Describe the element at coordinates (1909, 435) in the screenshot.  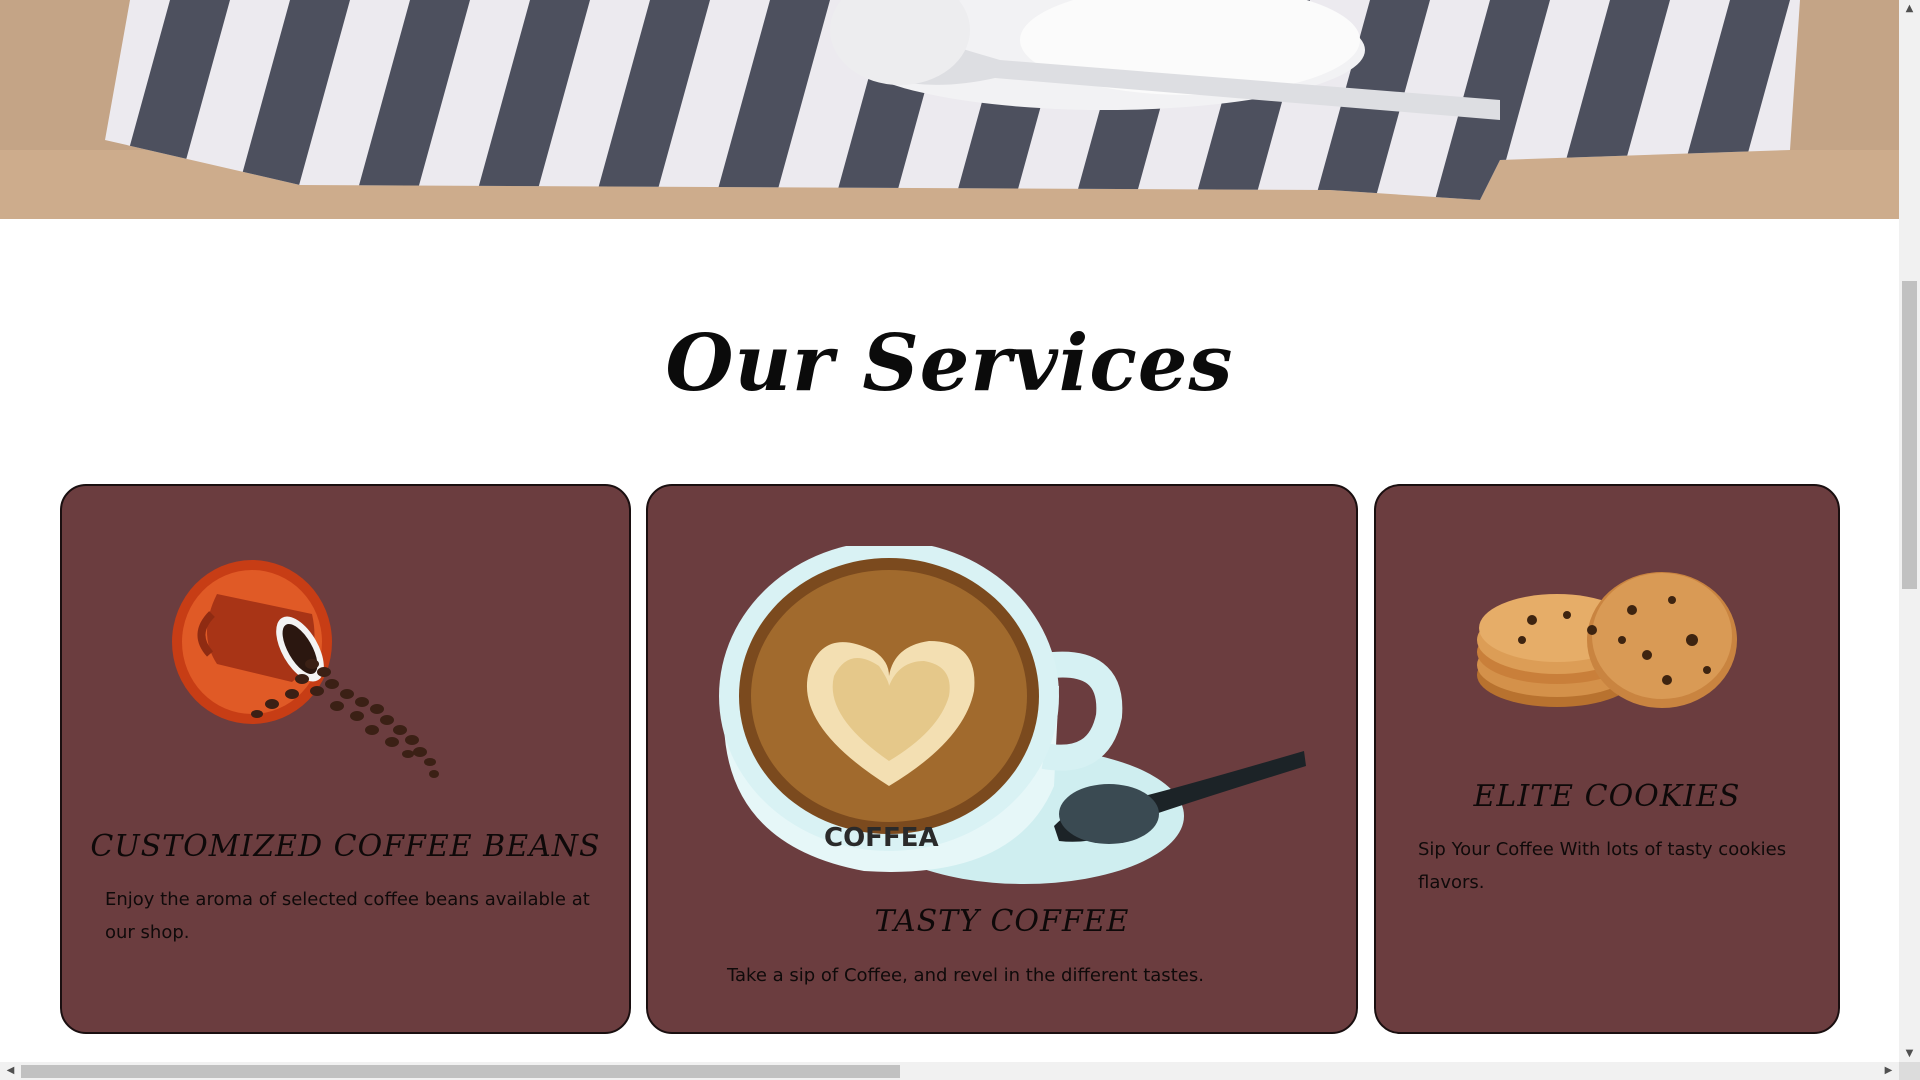
I see `vertical-scroll-thumb` at that location.